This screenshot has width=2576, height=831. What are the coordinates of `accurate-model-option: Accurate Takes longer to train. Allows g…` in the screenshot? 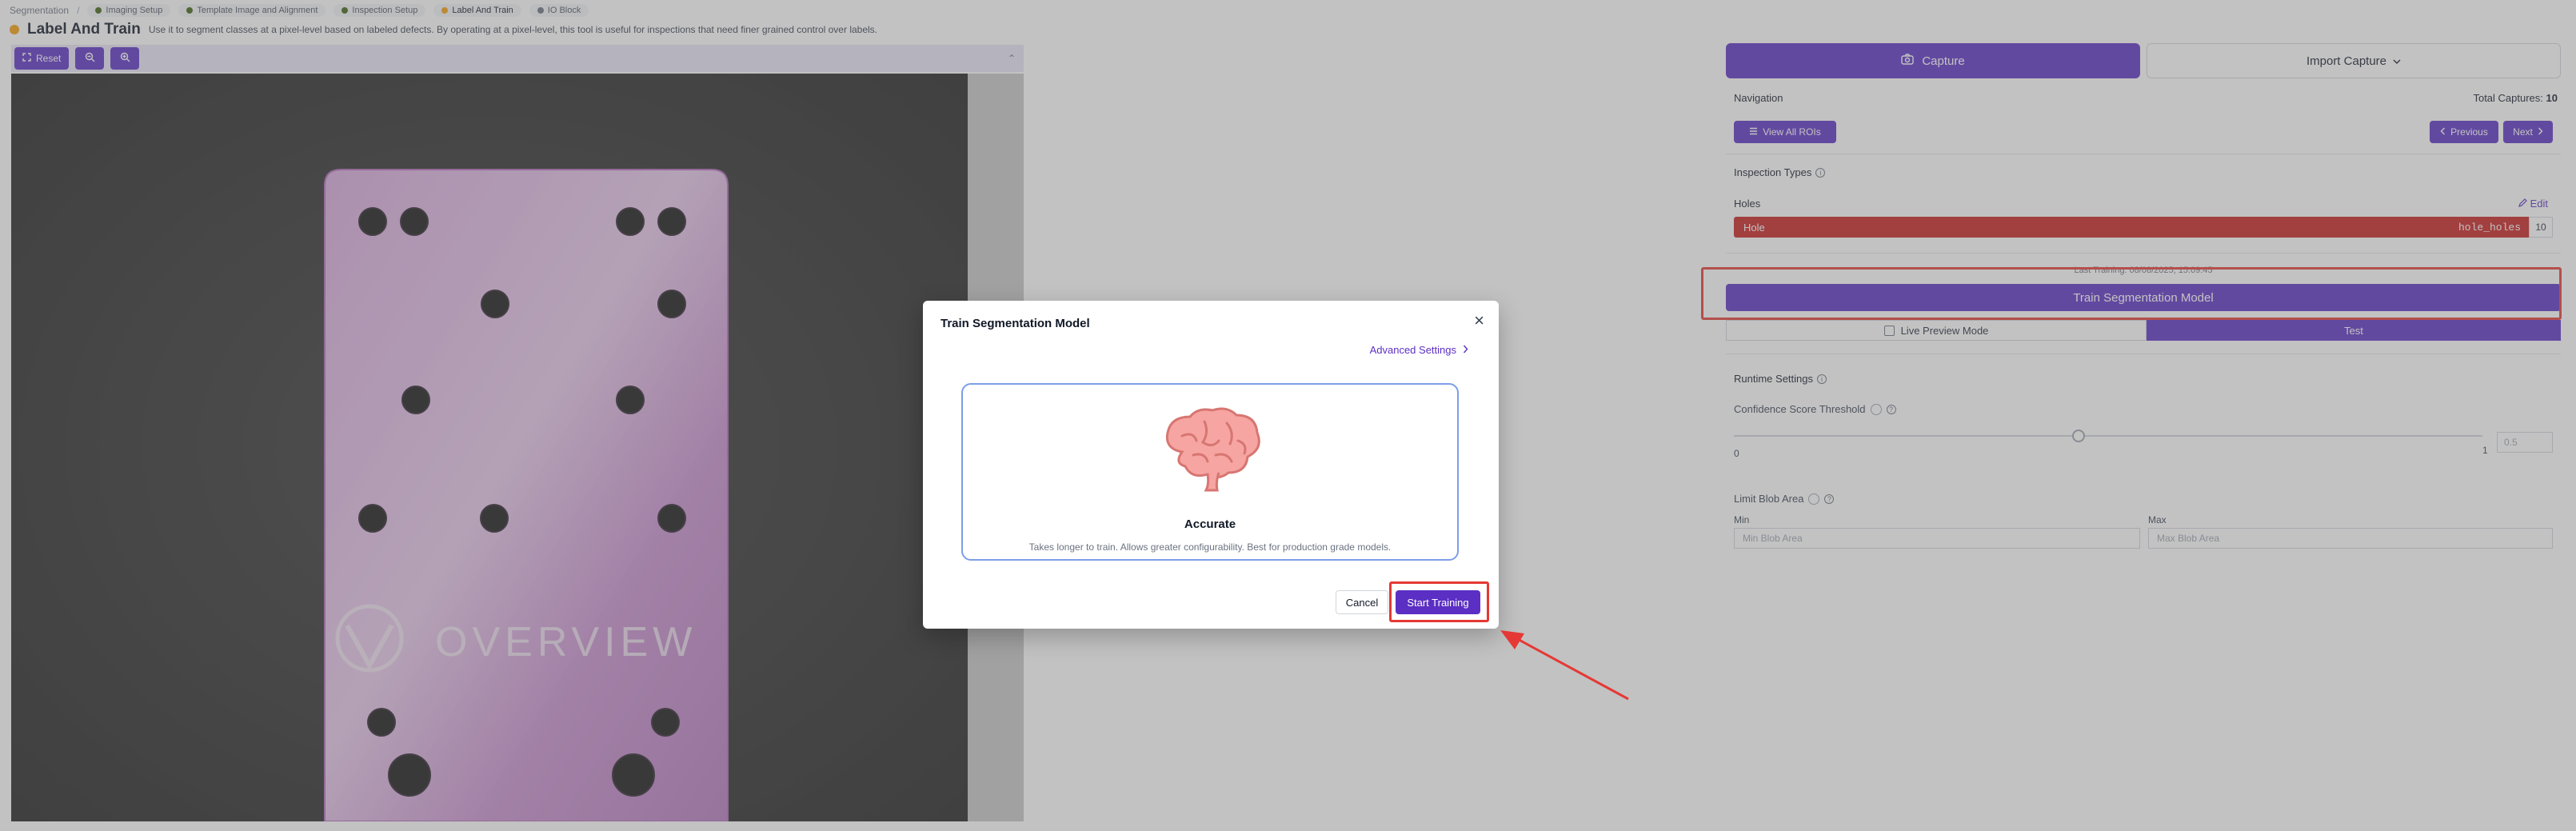 It's located at (1210, 472).